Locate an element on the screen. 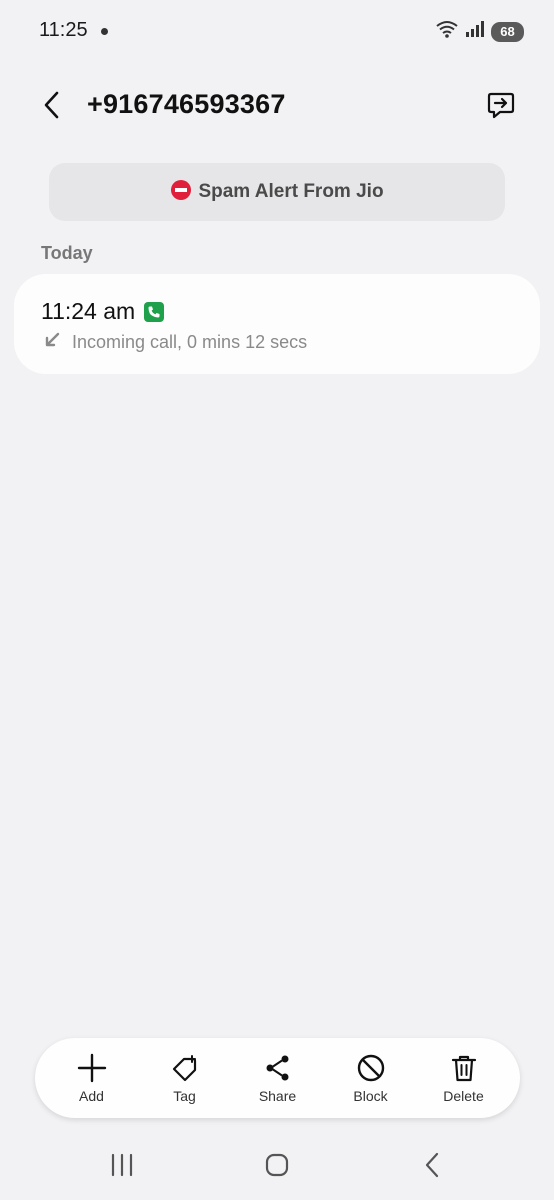 This screenshot has height=1200, width=554. status-icons: 68 is located at coordinates (479, 31).